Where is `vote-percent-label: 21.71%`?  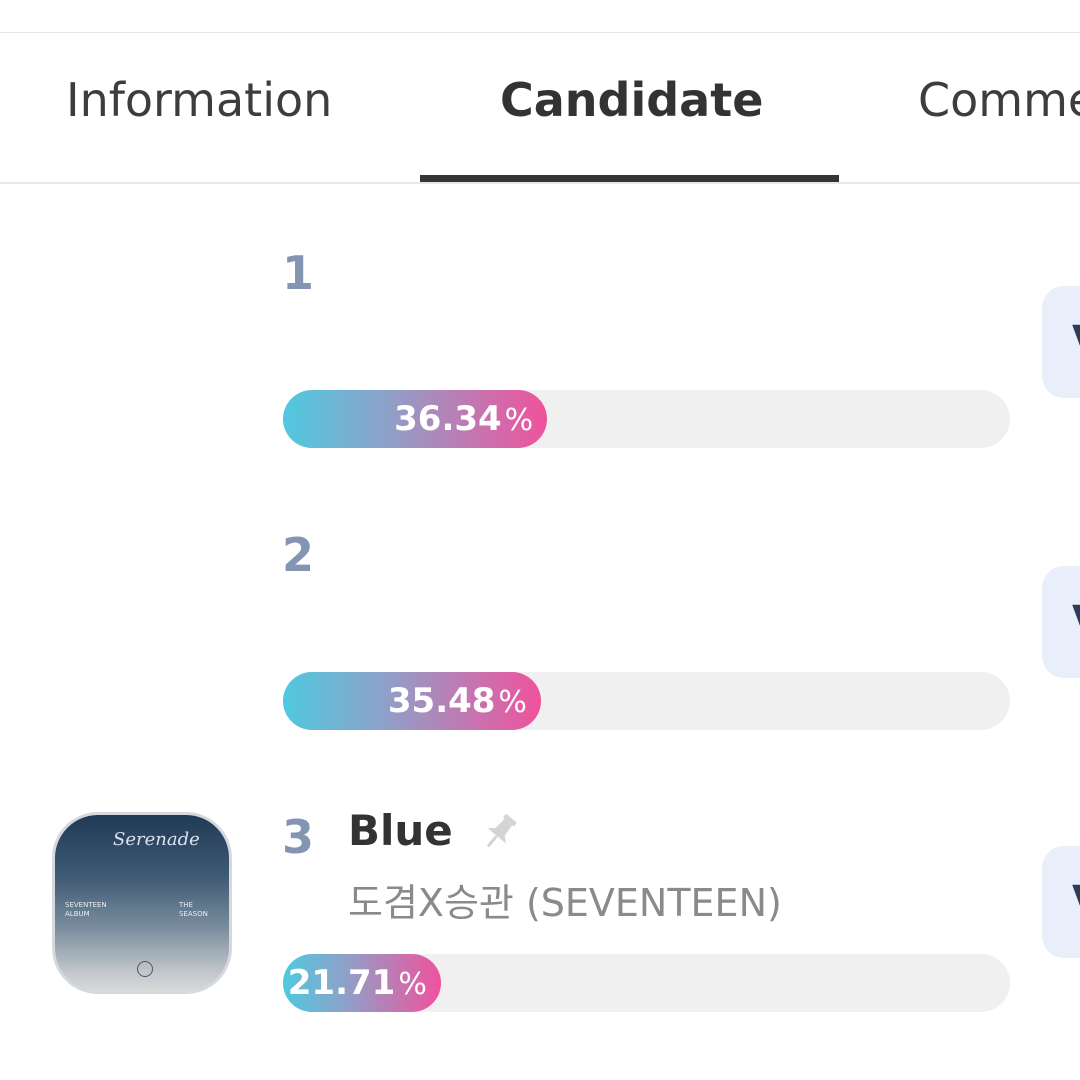
vote-percent-label: 21.71% is located at coordinates (357, 983).